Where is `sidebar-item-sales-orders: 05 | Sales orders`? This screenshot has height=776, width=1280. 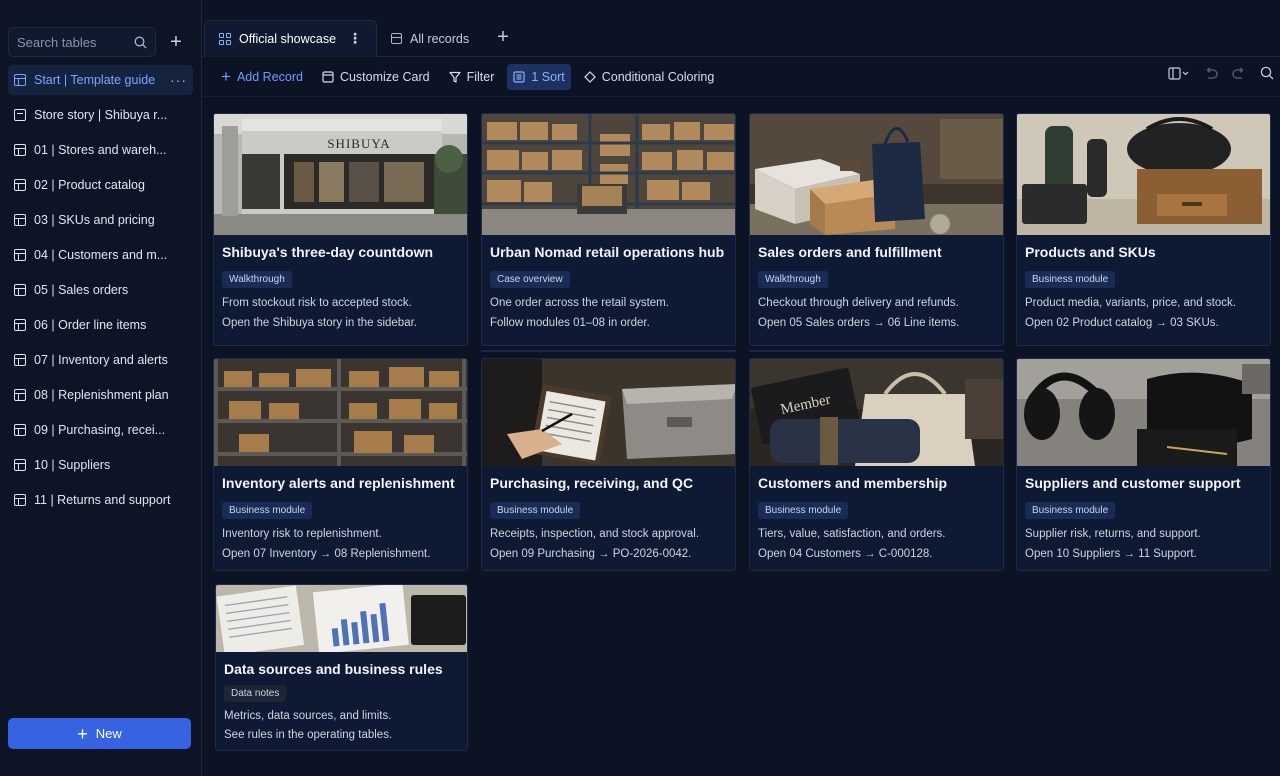
sidebar-item-sales-orders: 05 | Sales orders is located at coordinates (100, 290).